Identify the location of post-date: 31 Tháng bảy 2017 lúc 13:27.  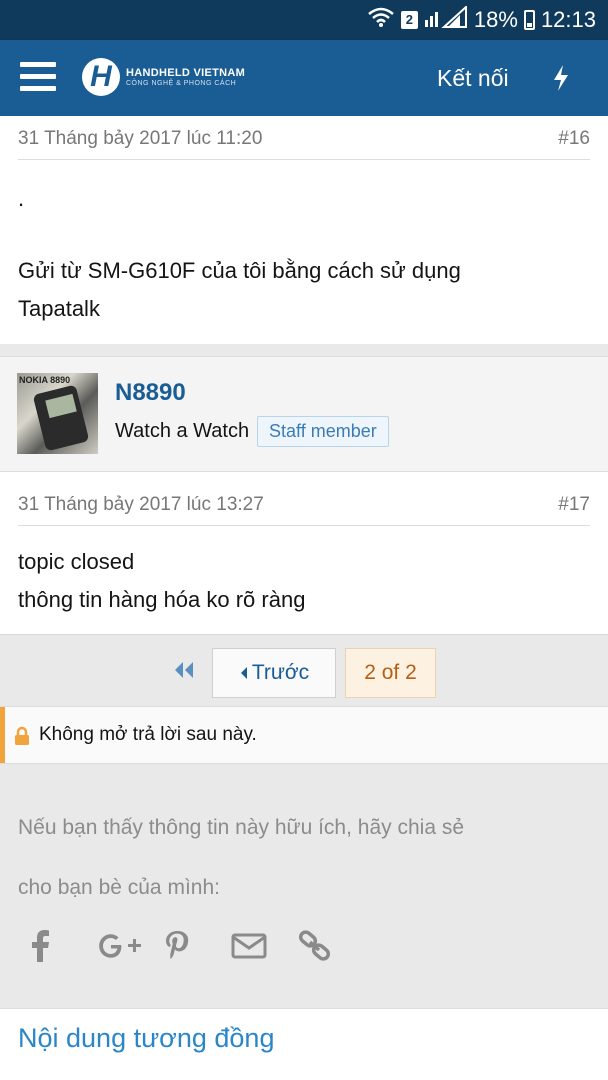
(141, 505).